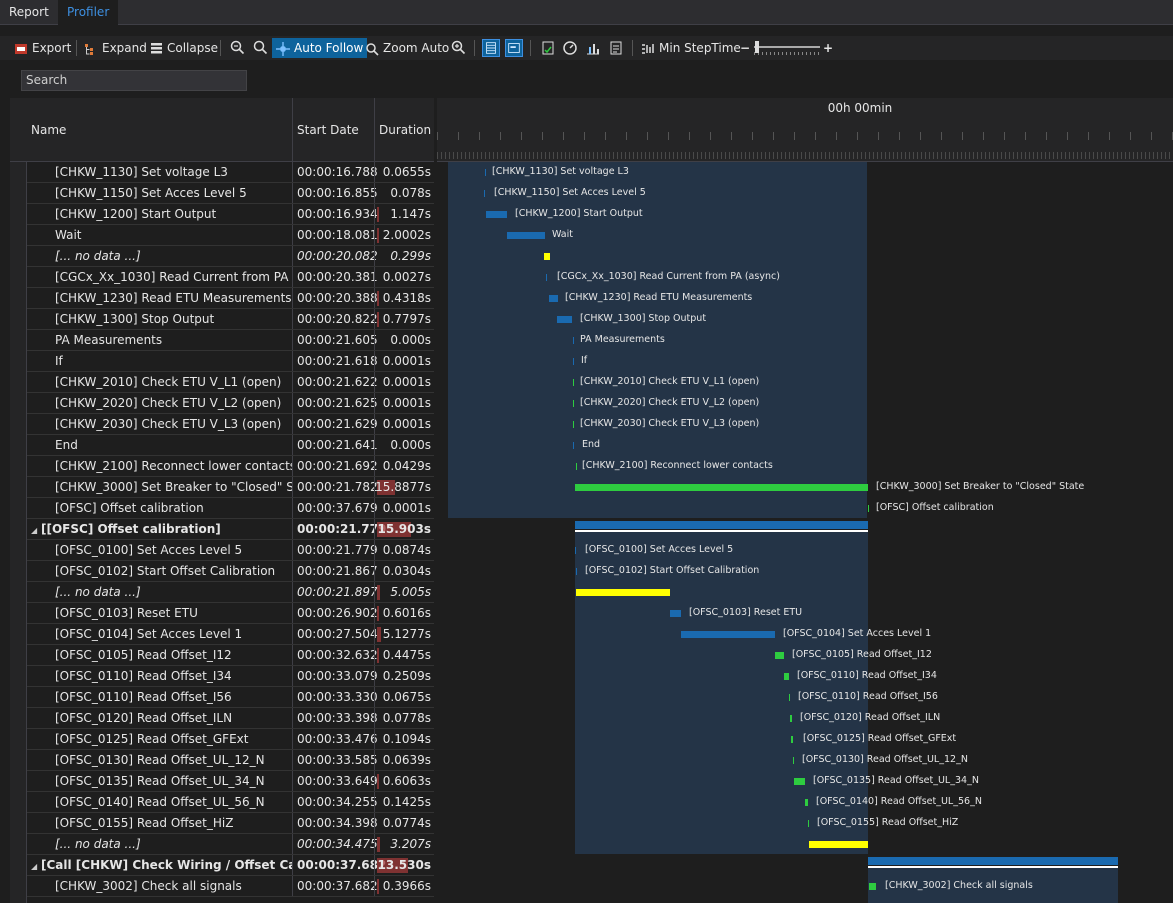 Image resolution: width=1173 pixels, height=903 pixels. I want to click on report-document-icon, so click(616, 48).